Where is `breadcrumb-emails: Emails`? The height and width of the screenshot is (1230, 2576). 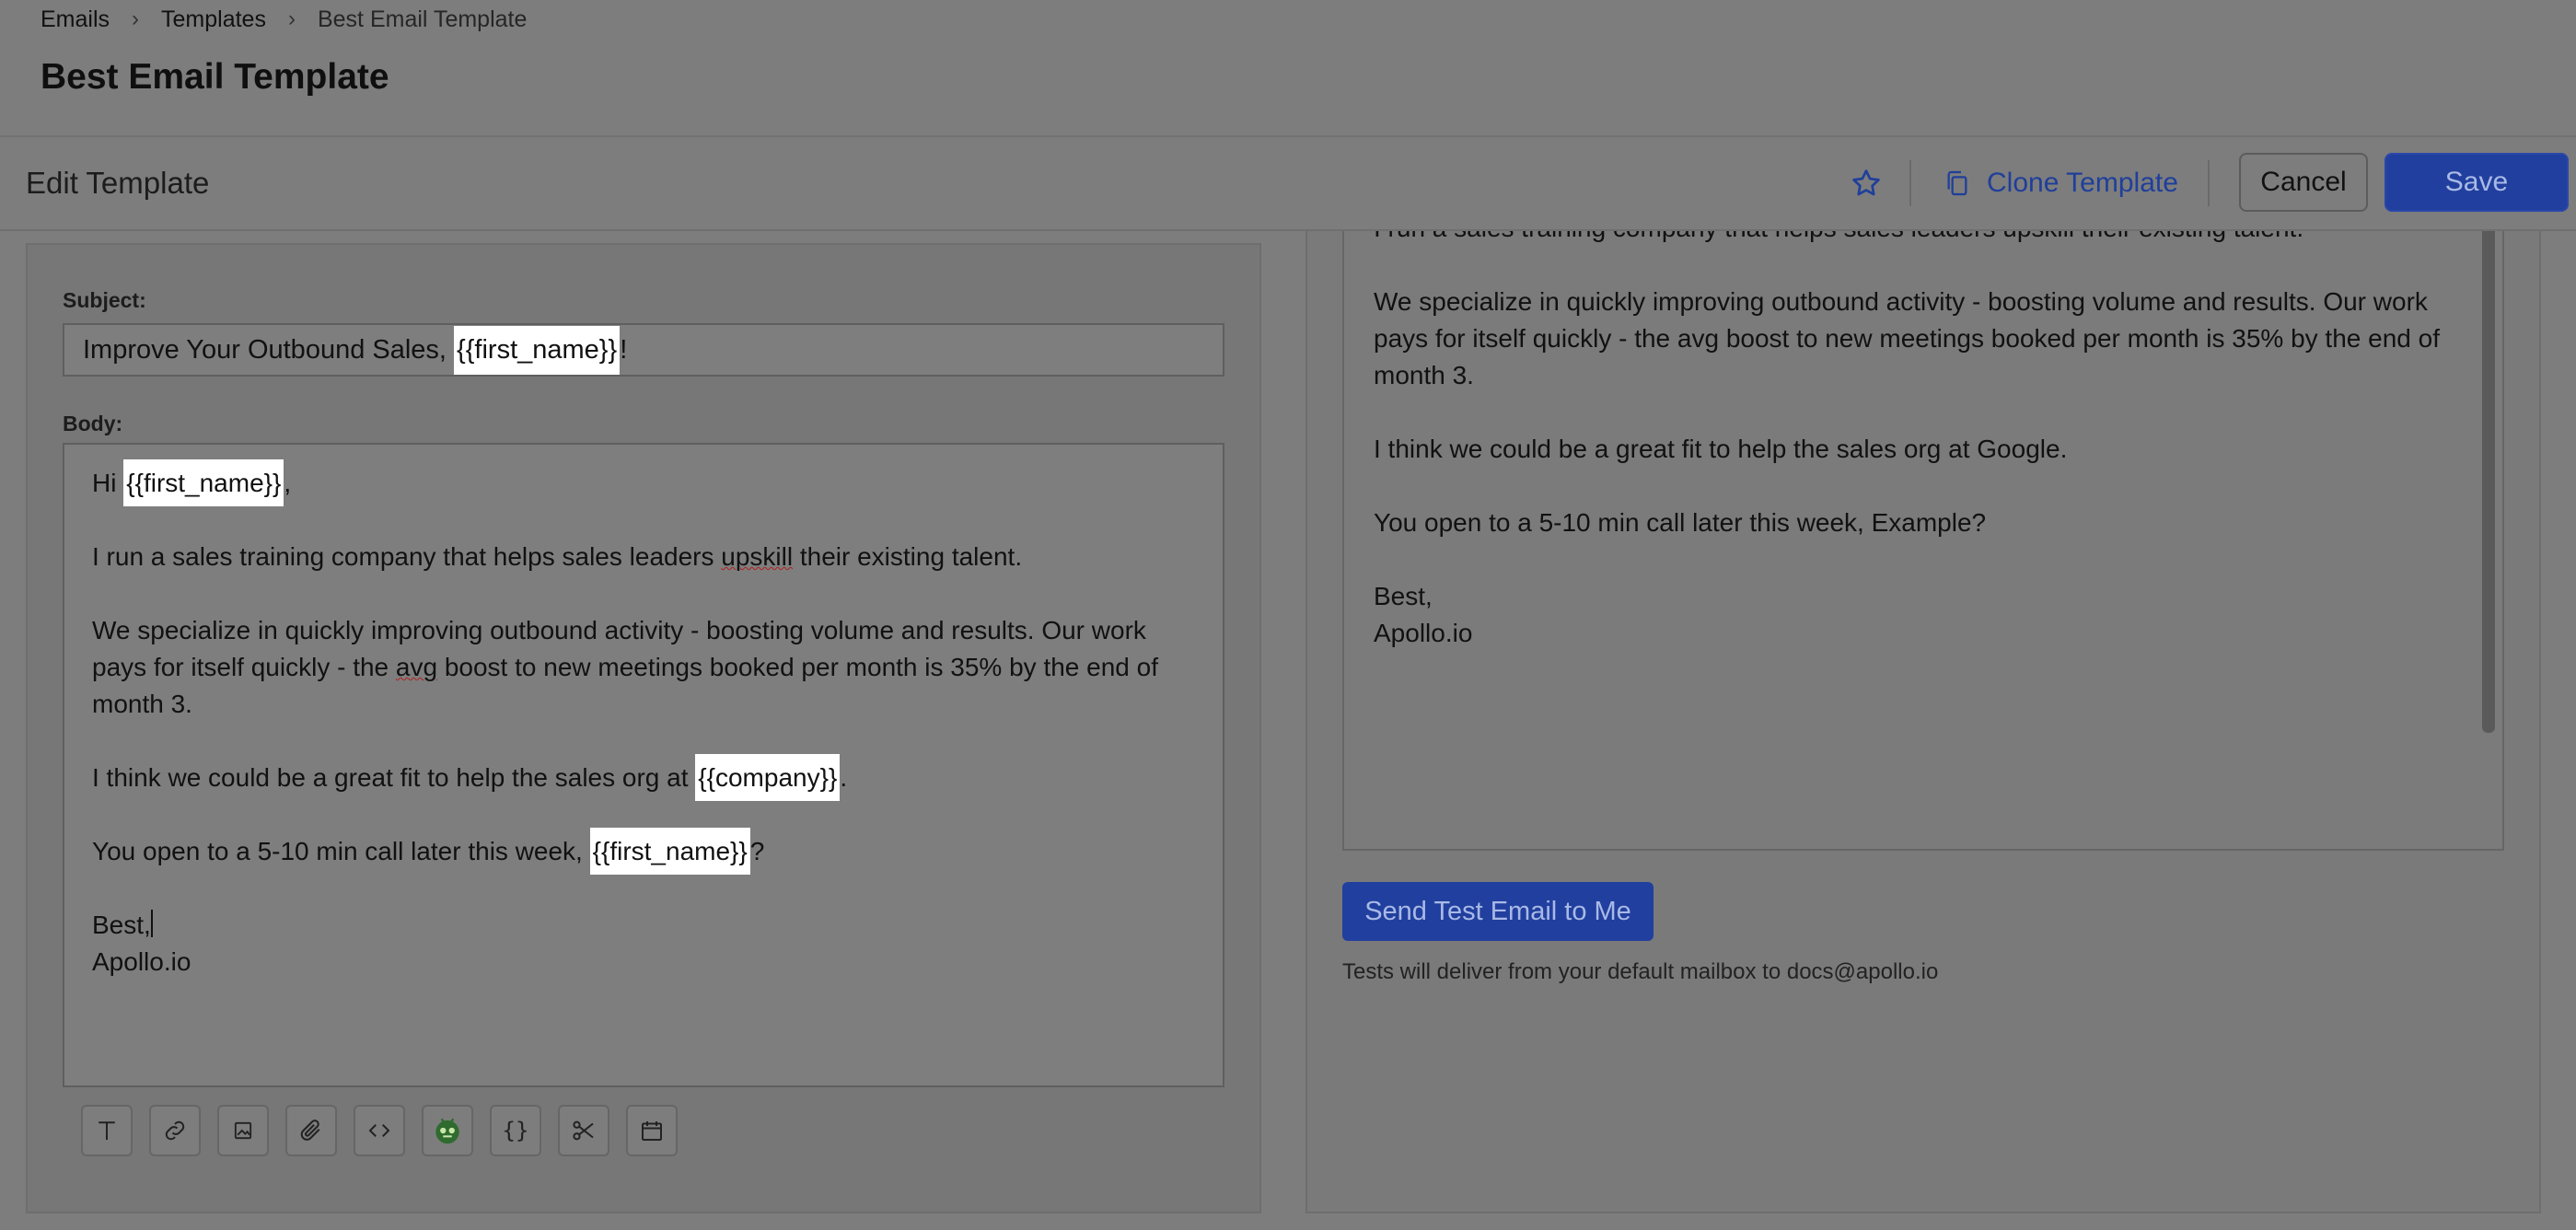 breadcrumb-emails: Emails is located at coordinates (75, 19).